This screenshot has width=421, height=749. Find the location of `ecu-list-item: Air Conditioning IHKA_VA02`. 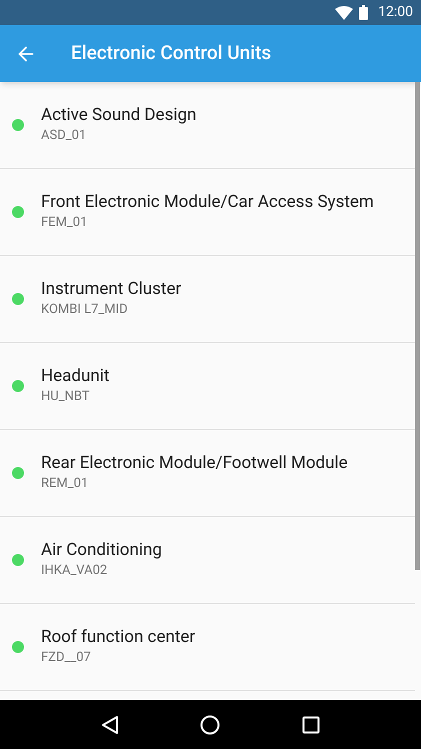

ecu-list-item: Air Conditioning IHKA_VA02 is located at coordinates (207, 560).